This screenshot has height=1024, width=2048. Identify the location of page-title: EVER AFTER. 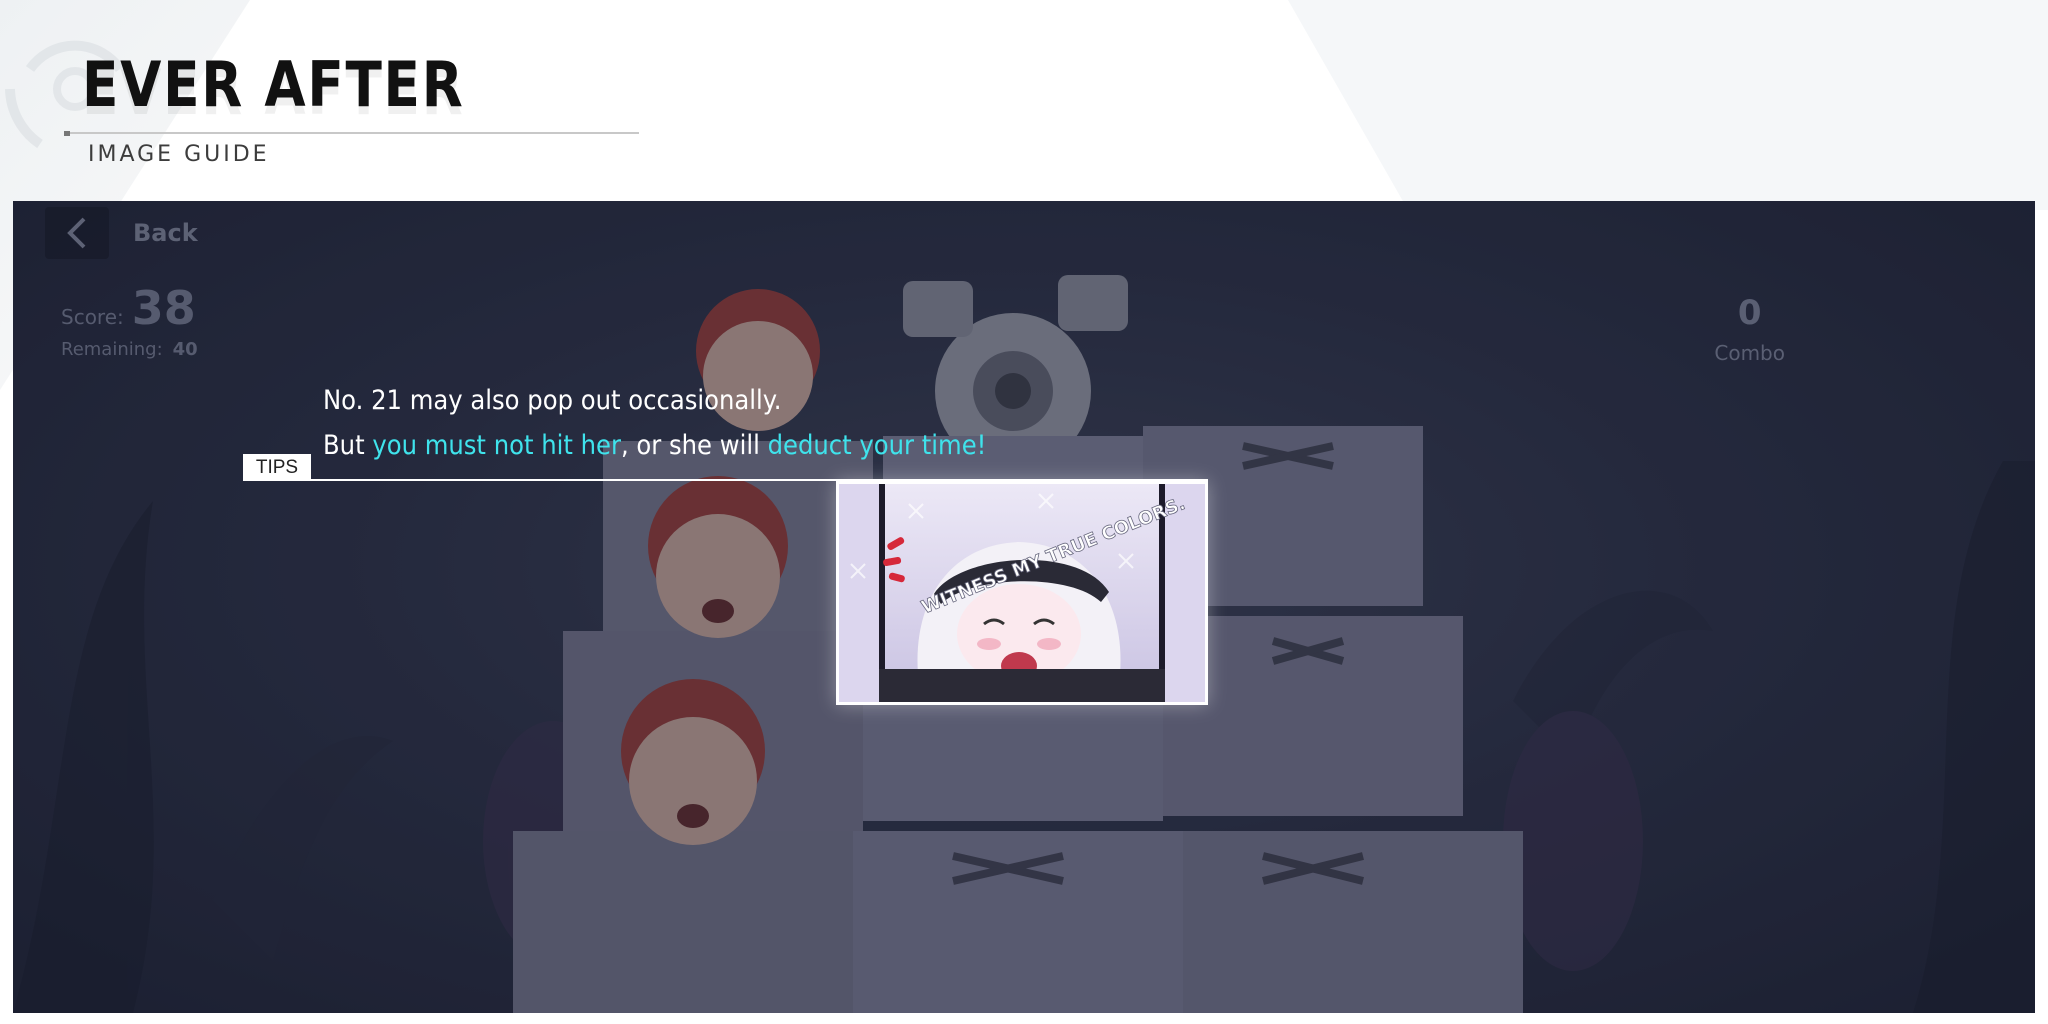
(273, 84).